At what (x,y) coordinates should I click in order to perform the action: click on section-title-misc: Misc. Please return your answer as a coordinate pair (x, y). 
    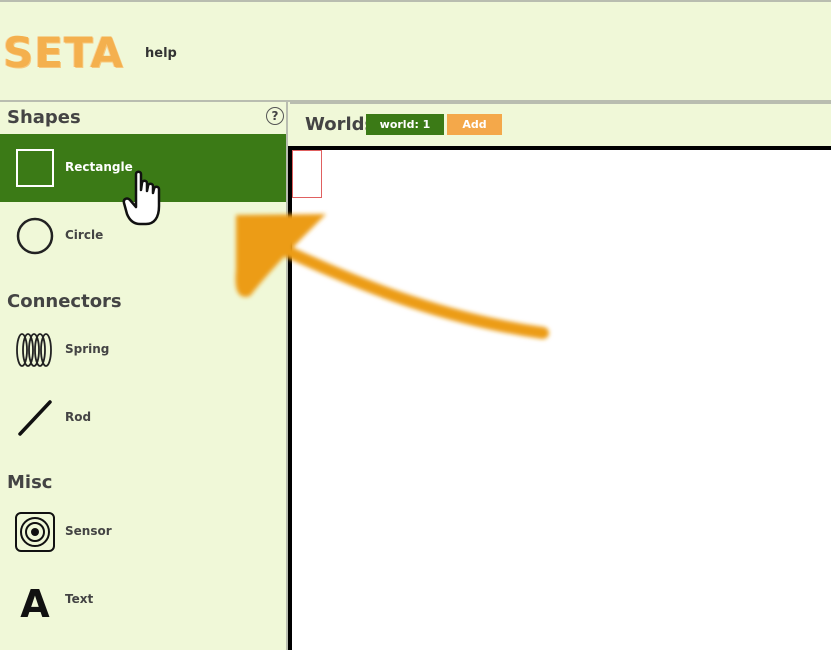
    Looking at the image, I should click on (30, 482).